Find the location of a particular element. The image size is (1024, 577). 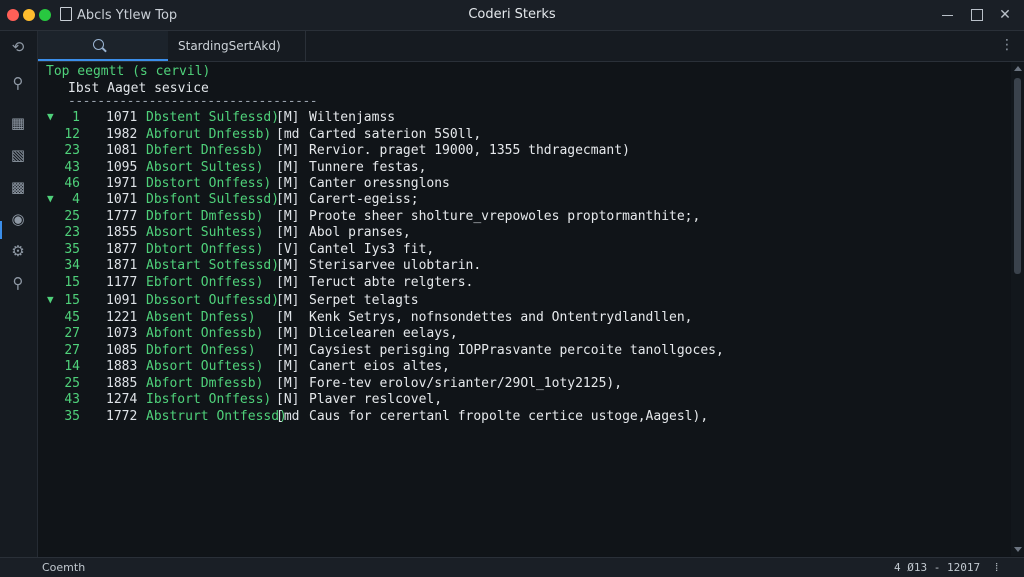

row-message: Abol pranses, is located at coordinates (360, 232).